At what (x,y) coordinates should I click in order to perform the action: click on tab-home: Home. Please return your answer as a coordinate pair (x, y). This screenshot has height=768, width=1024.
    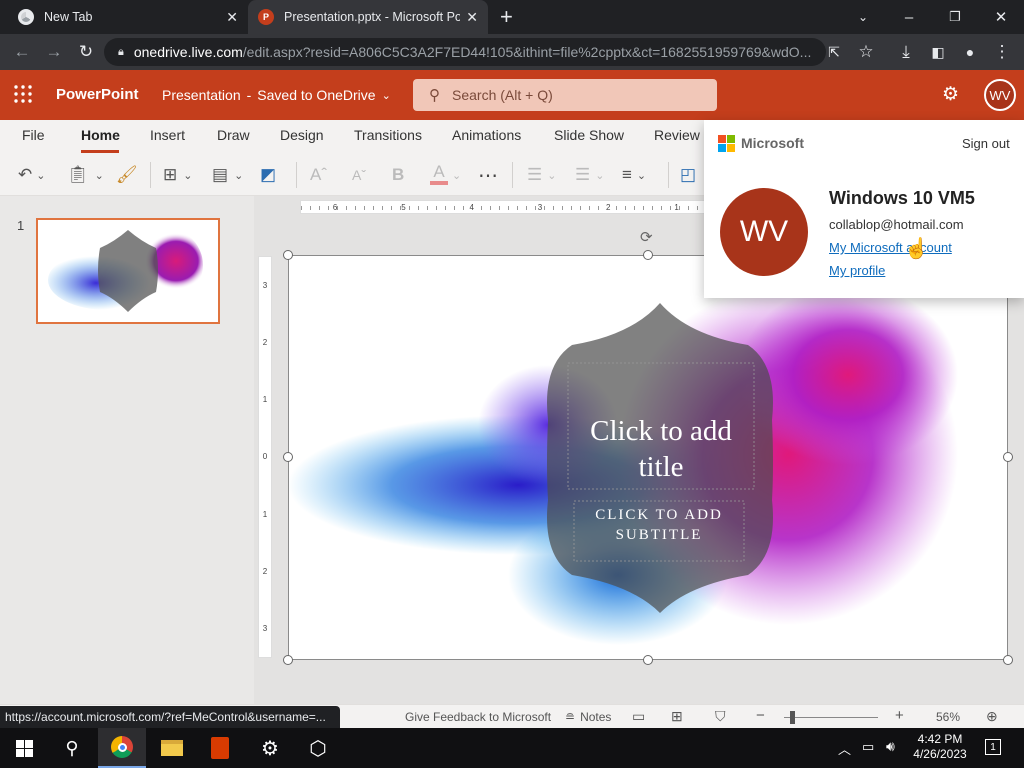
    Looking at the image, I should click on (100, 135).